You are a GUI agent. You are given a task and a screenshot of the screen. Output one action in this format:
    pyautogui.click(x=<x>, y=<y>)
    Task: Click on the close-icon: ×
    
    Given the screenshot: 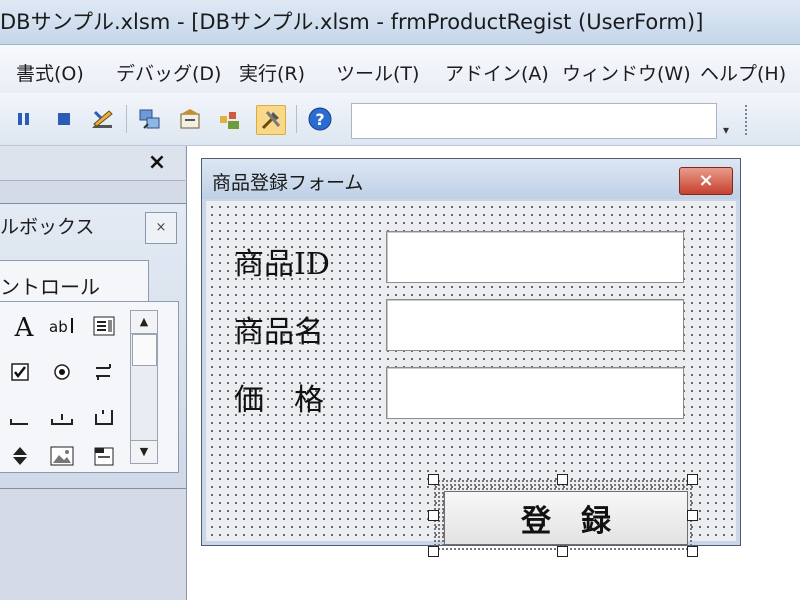 What is the action you would take?
    pyautogui.click(x=157, y=163)
    